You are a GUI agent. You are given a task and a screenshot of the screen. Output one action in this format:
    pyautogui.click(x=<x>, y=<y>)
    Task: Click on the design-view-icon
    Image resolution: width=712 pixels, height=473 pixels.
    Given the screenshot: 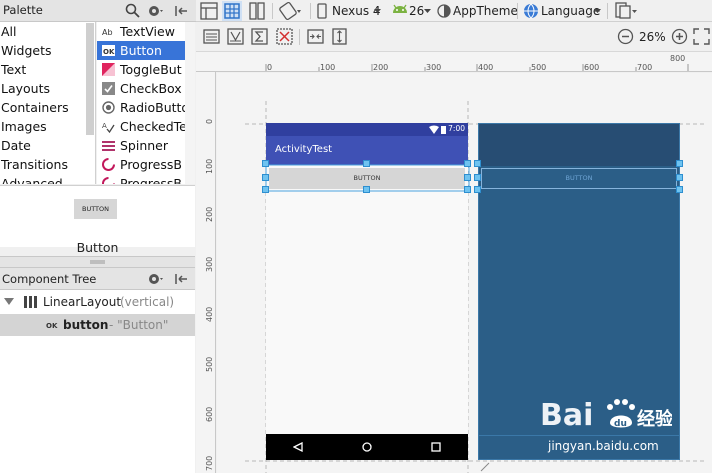 What is the action you would take?
    pyautogui.click(x=209, y=11)
    